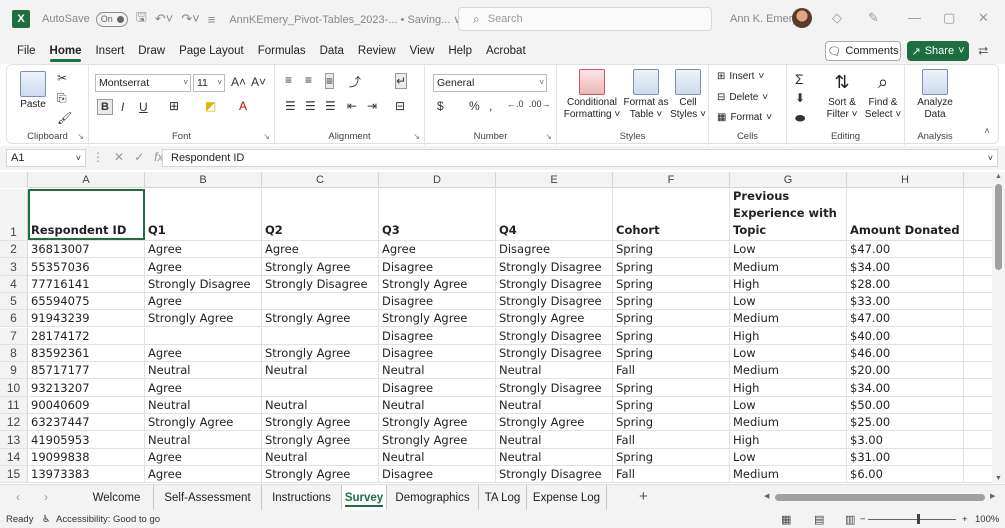 Image resolution: width=1005 pixels, height=528 pixels. What do you see at coordinates (243, 106) in the screenshot?
I see `font-color-icon: A` at bounding box center [243, 106].